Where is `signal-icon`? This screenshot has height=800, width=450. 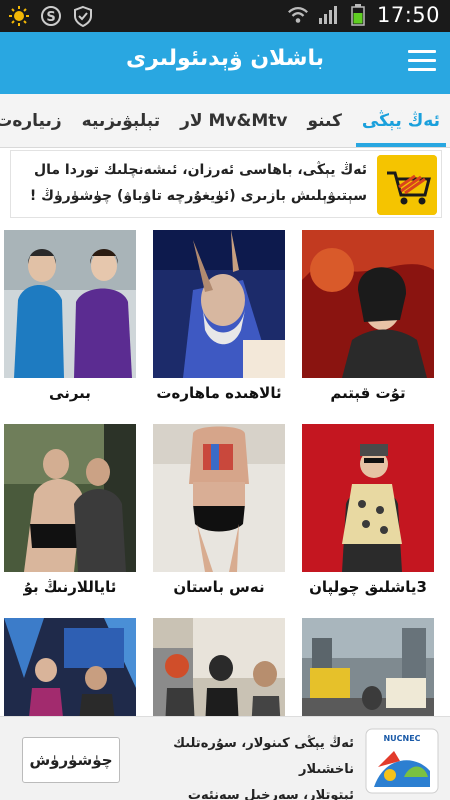
signal-icon is located at coordinates (328, 15).